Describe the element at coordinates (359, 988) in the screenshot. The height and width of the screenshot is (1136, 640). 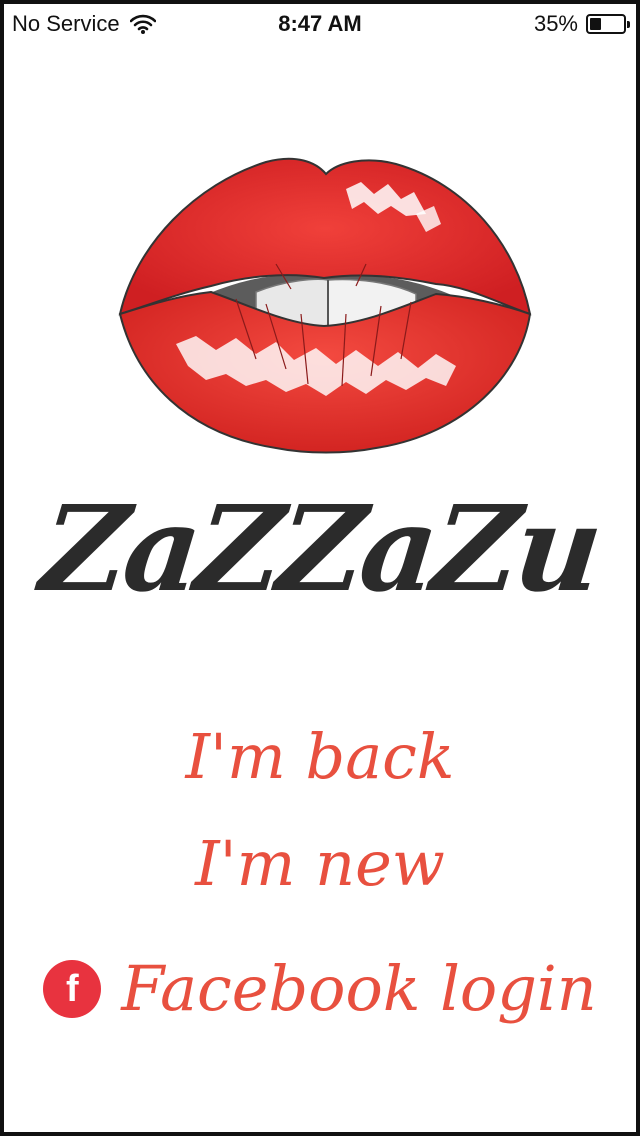
I see `facebook-login-label: Facebook login` at that location.